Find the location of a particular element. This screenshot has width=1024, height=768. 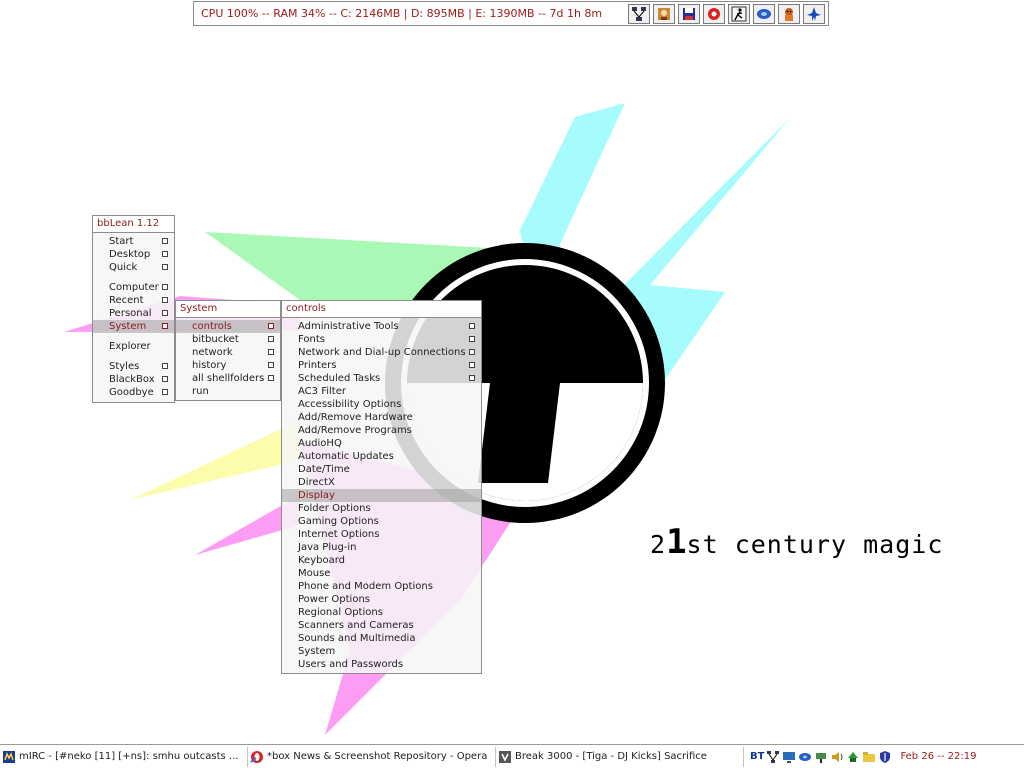

menu-item-audiohq: AudioHQ is located at coordinates (381, 443).